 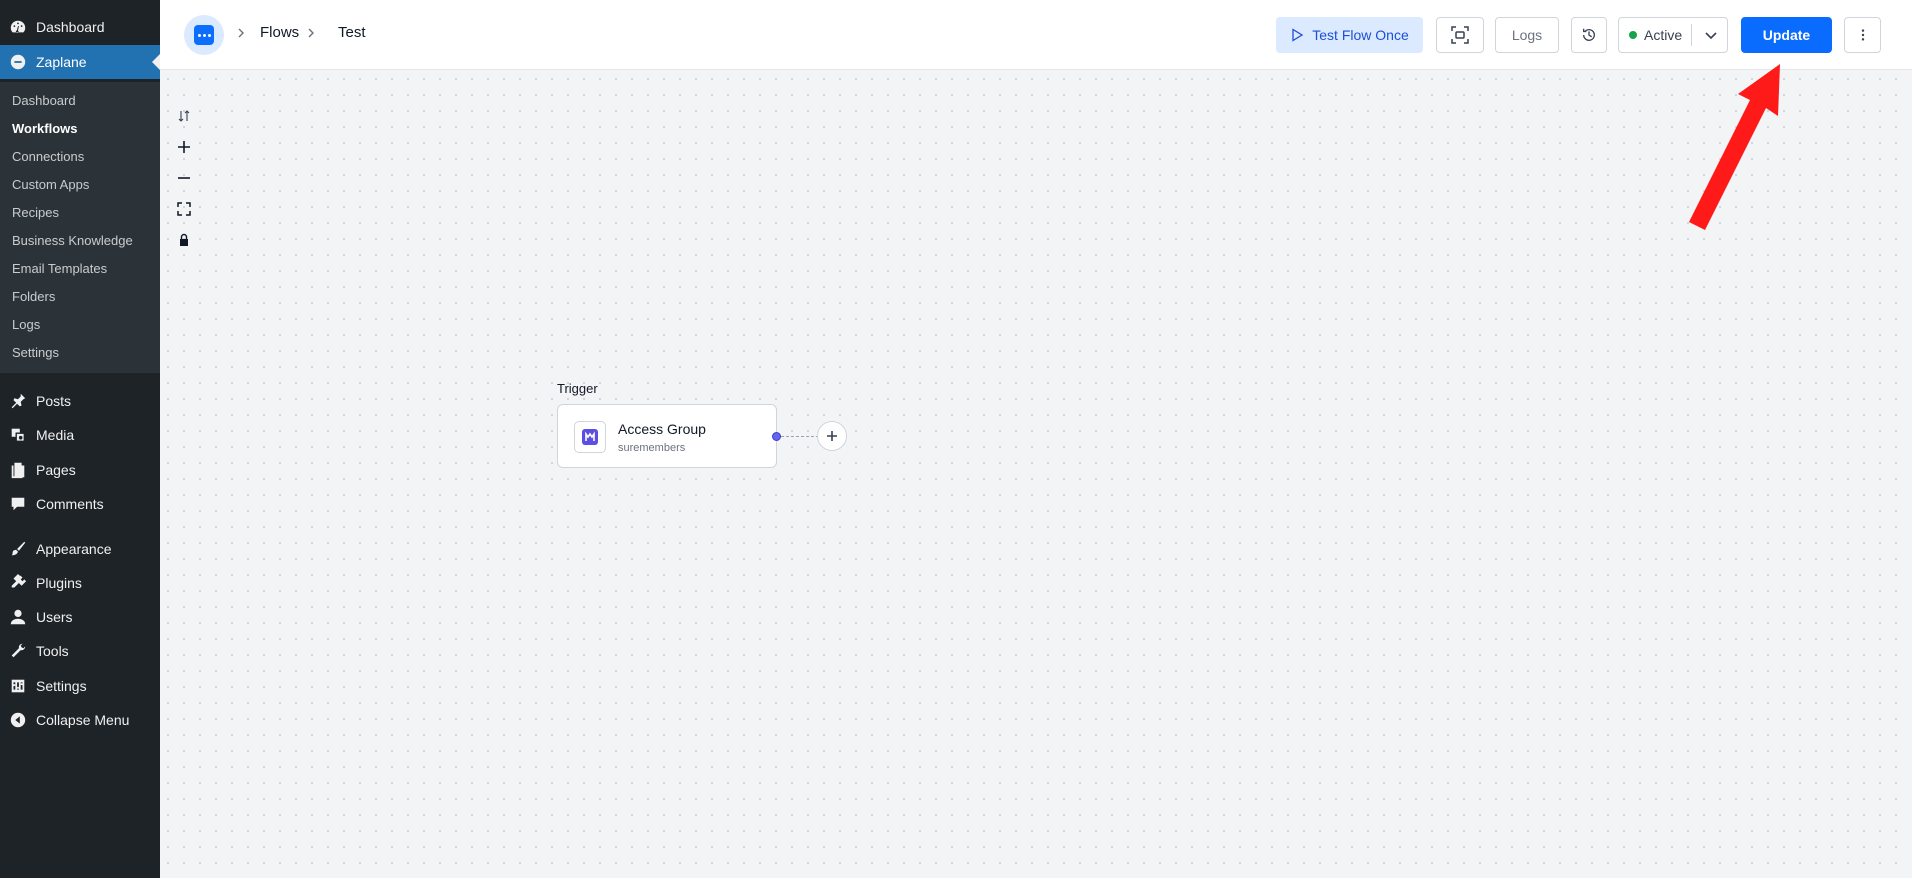 What do you see at coordinates (45, 128) in the screenshot?
I see `submenu-workflows: Workflows` at bounding box center [45, 128].